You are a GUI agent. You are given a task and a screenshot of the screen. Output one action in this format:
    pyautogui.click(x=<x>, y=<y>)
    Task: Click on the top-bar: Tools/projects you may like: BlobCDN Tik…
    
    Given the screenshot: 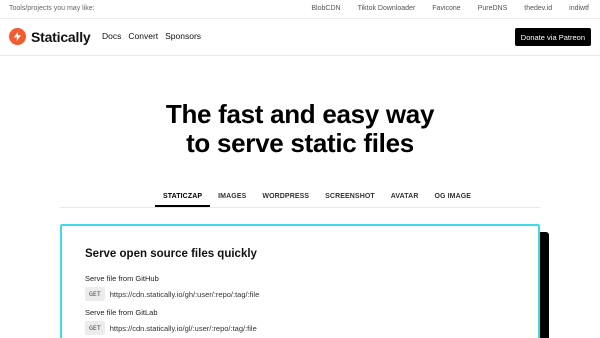 What is the action you would take?
    pyautogui.click(x=300, y=9)
    